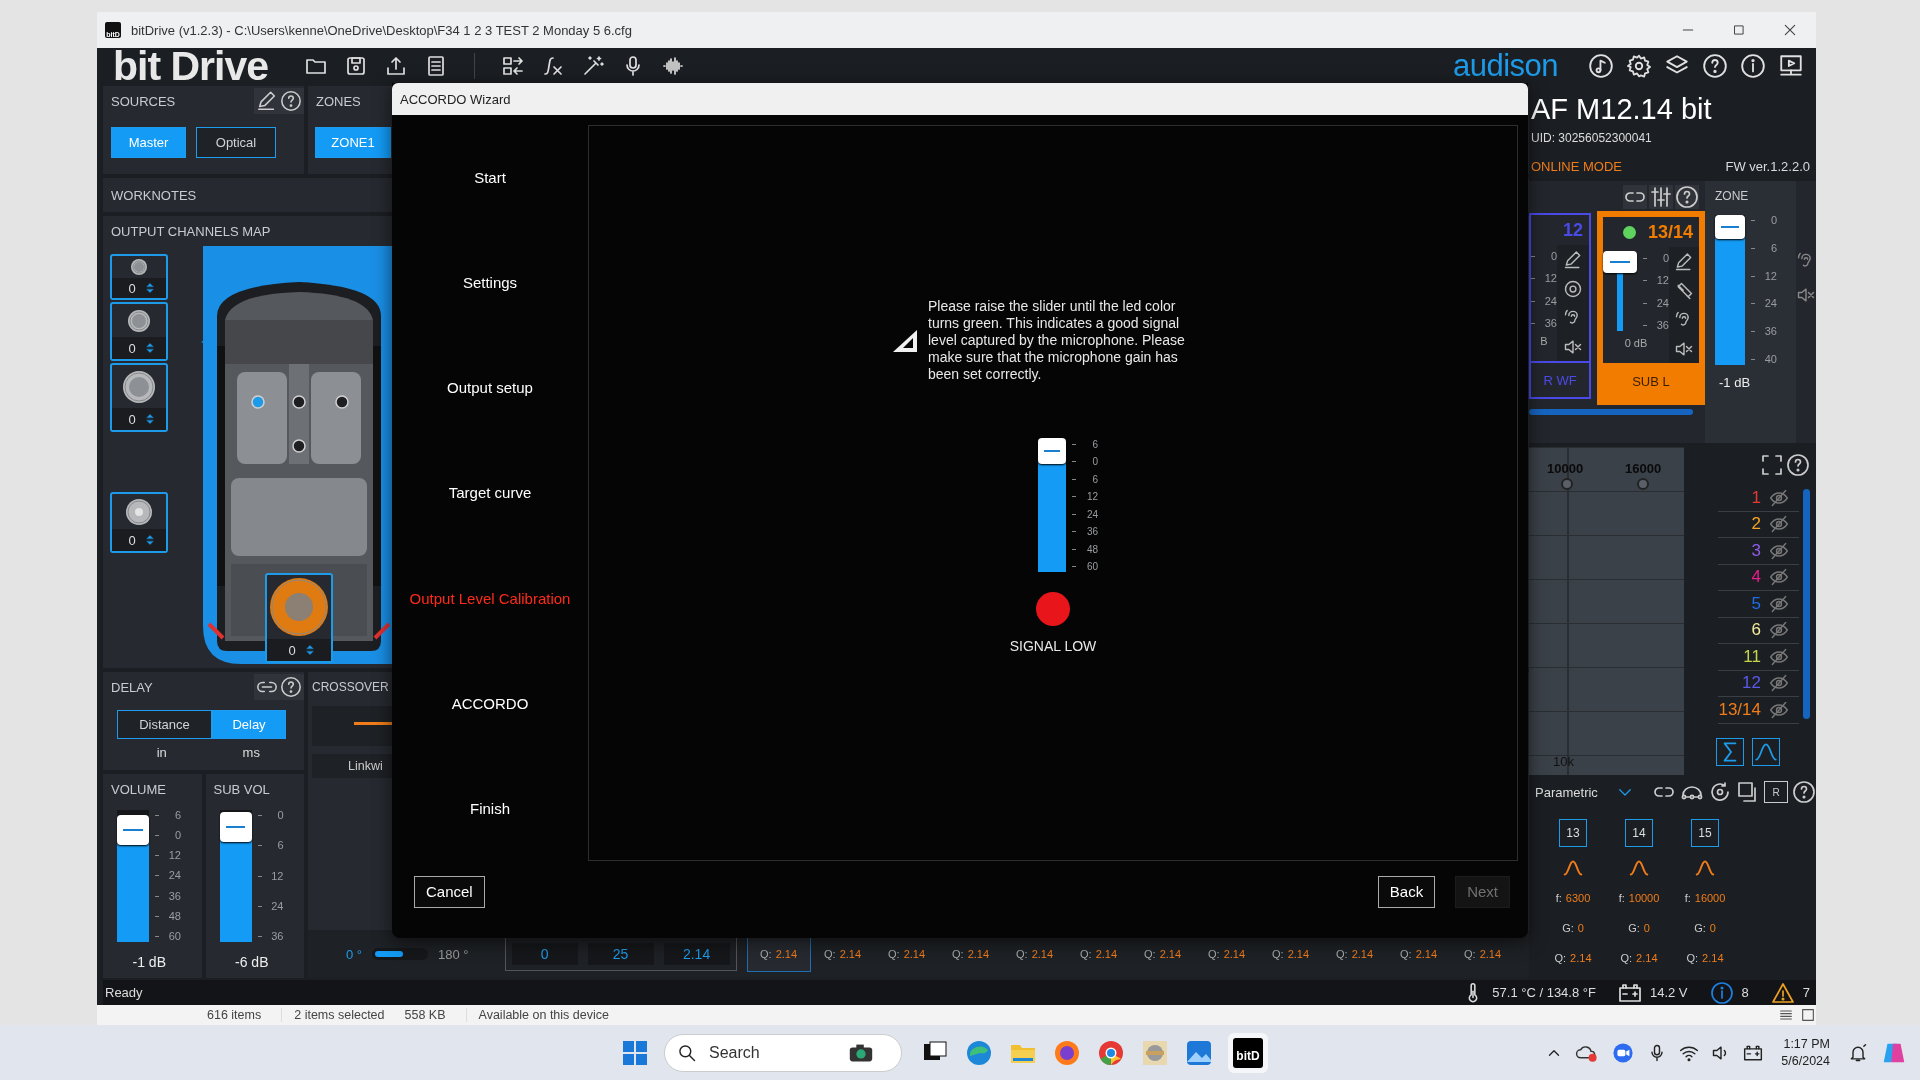  Describe the element at coordinates (236, 142) in the screenshot. I see `source-button: Optical` at that location.